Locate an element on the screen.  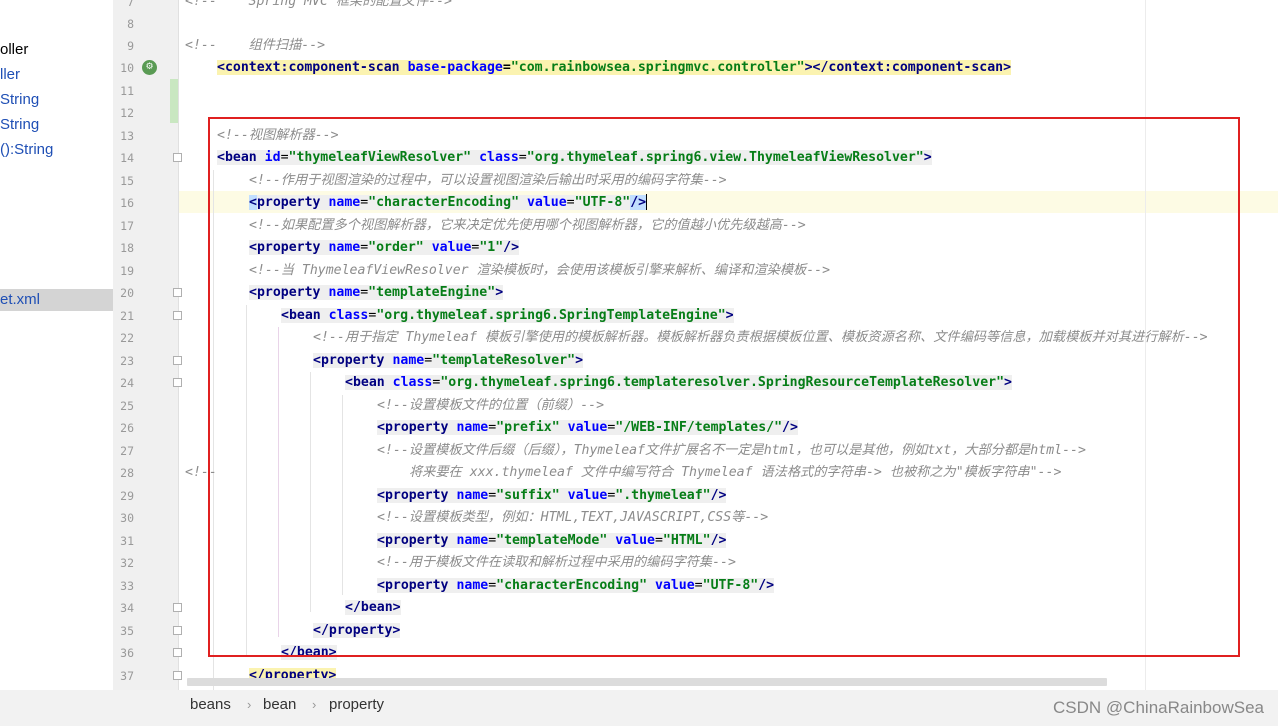
breadcrumb-item: property is located at coordinates (356, 705).